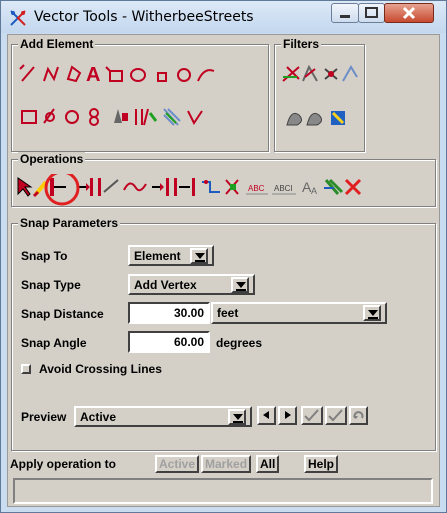 This screenshot has height=513, width=447. What do you see at coordinates (121, 116) in the screenshot?
I see `add-symbol-icon` at bounding box center [121, 116].